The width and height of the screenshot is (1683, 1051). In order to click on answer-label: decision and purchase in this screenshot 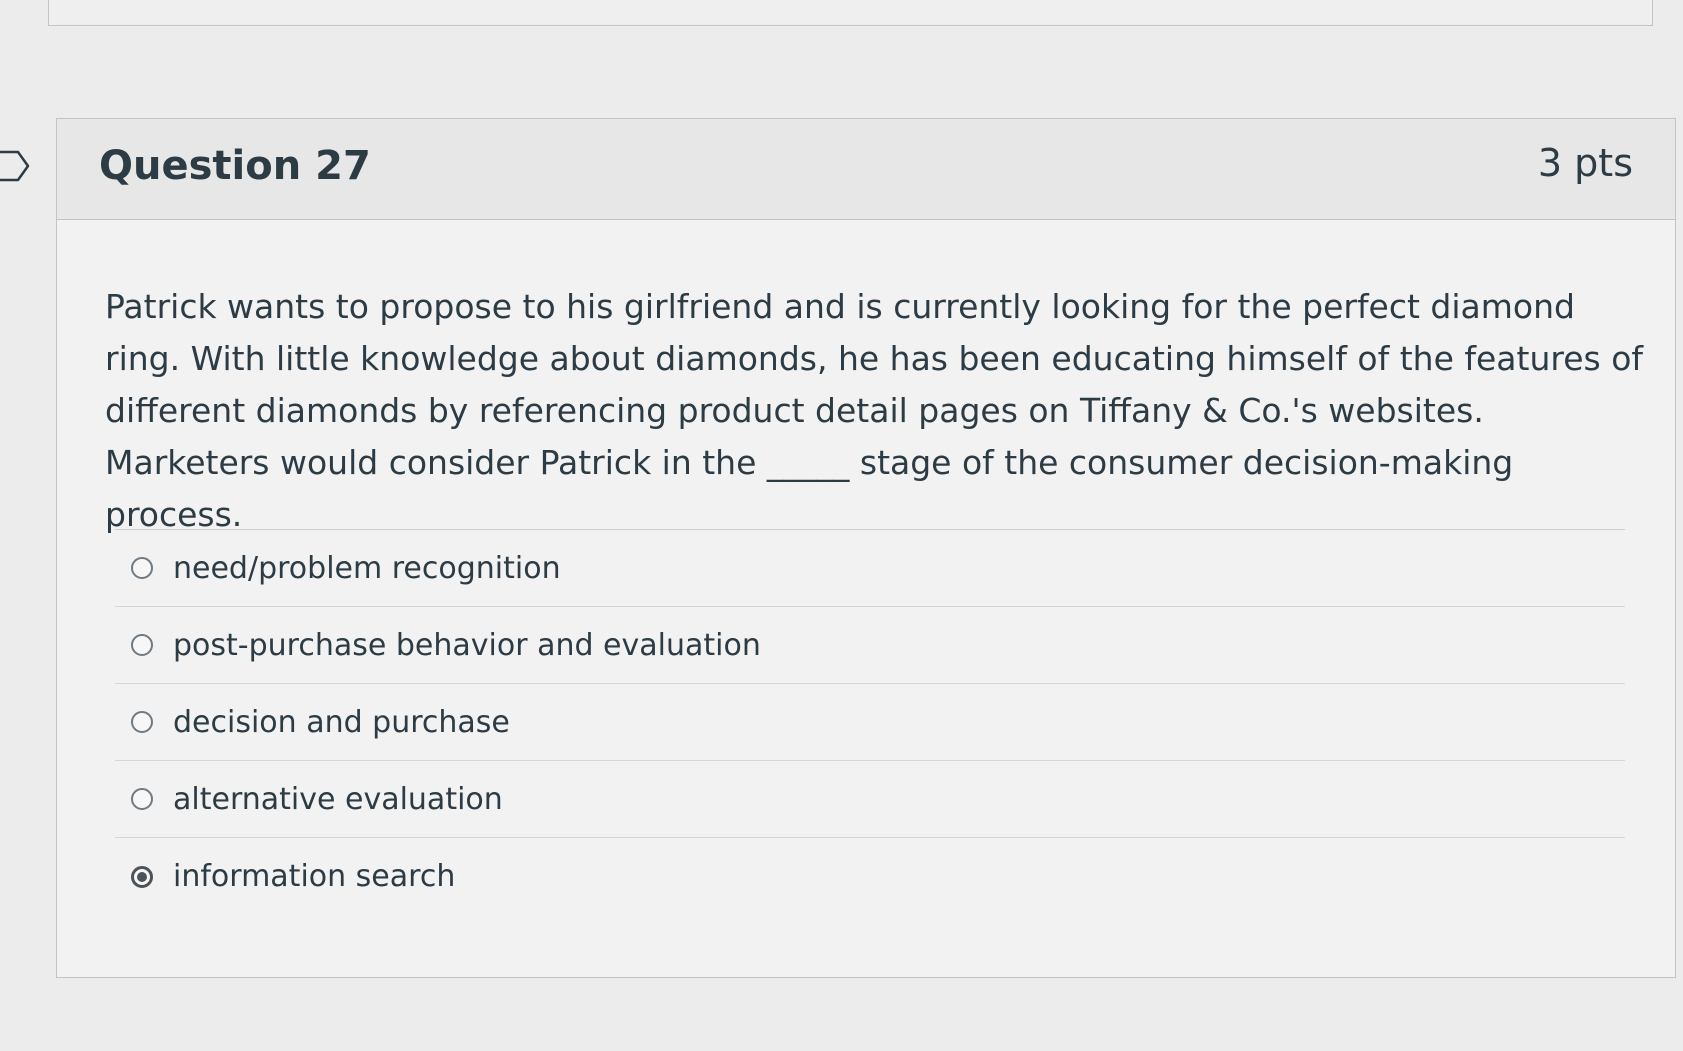, I will do `click(341, 722)`.